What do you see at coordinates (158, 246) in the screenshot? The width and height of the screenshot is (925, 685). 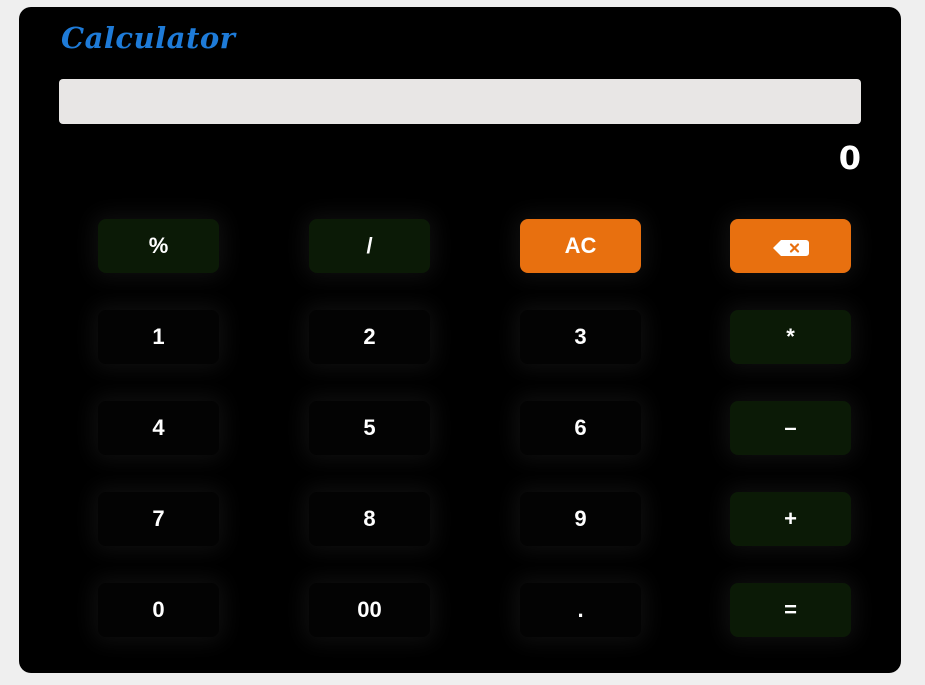 I see `percent-button: %` at bounding box center [158, 246].